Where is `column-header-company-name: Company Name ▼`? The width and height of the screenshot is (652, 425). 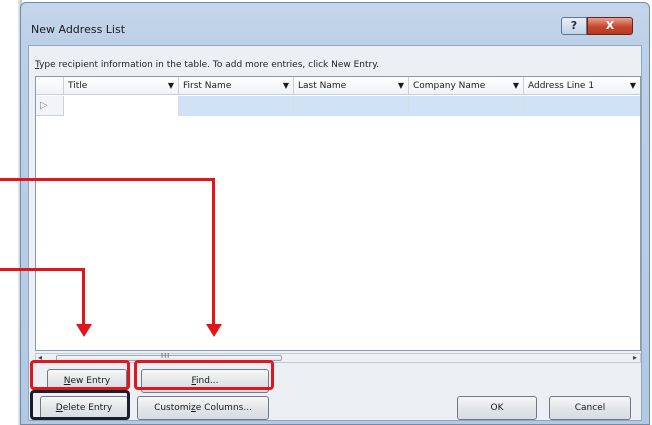
column-header-company-name: Company Name ▼ is located at coordinates (466, 86).